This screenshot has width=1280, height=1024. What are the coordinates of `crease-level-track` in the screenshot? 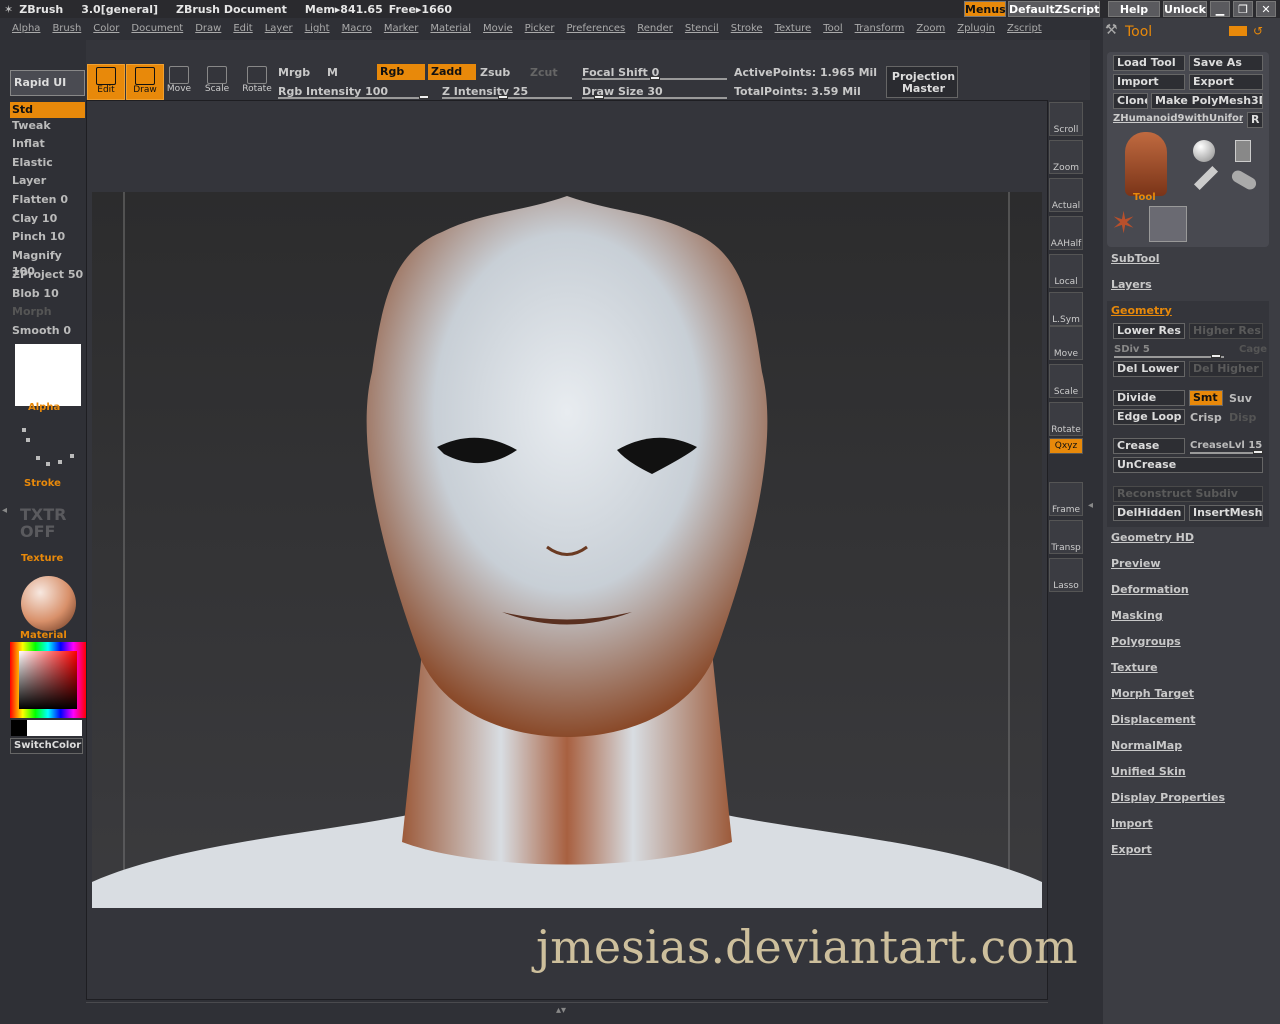 It's located at (1226, 453).